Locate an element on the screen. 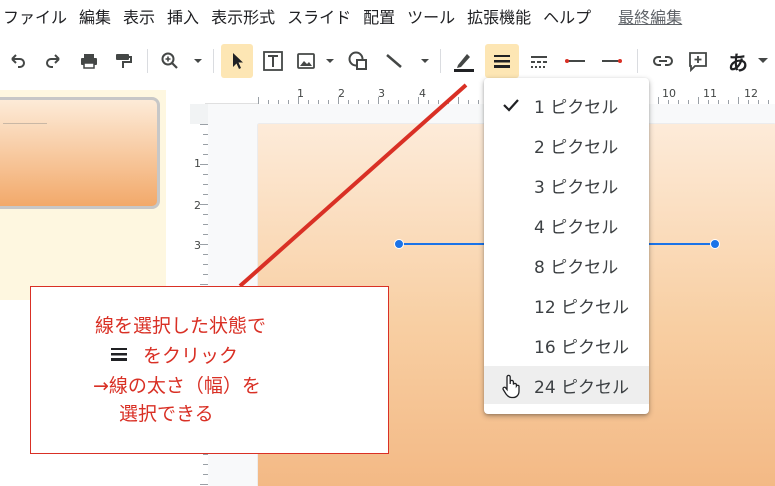 Image resolution: width=775 pixels, height=486 pixels. annotation-text: →線の太さ（幅）を is located at coordinates (177, 386).